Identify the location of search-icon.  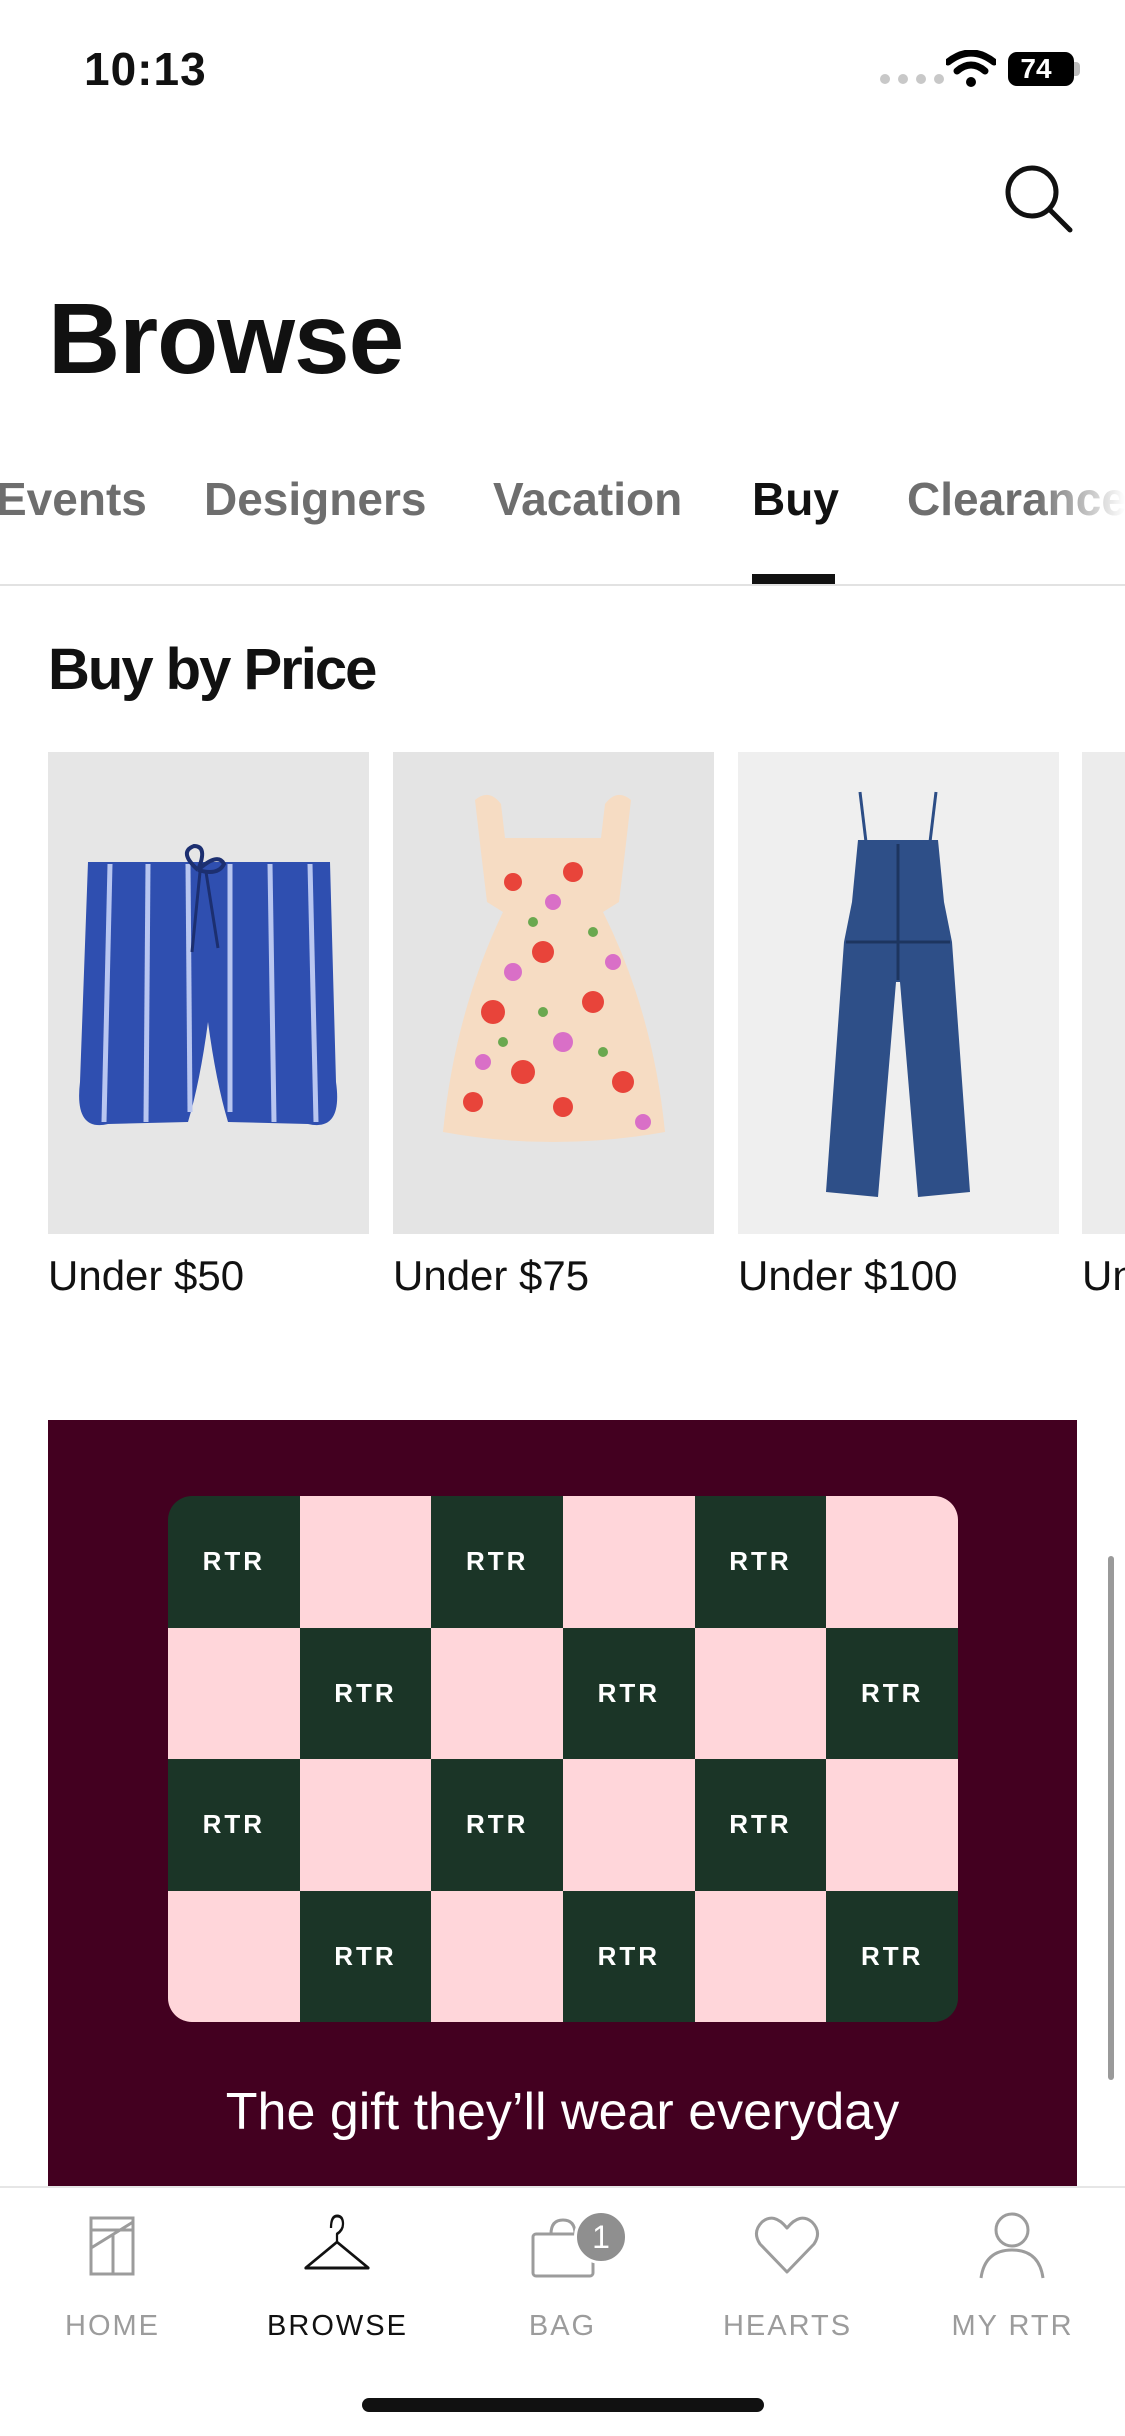
(1038, 198).